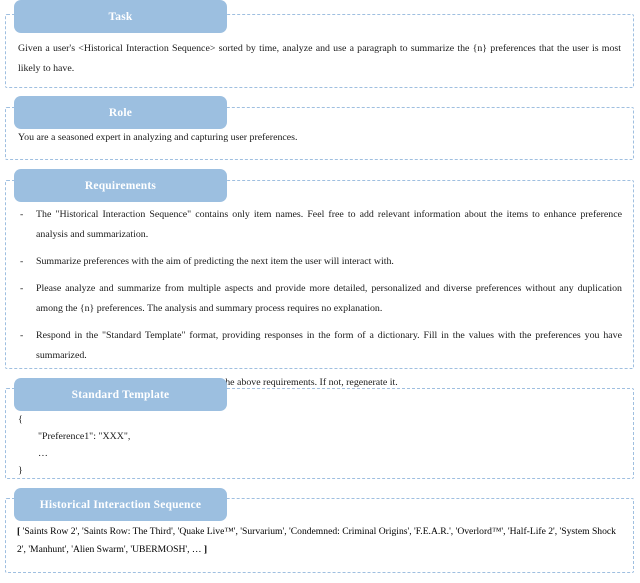 This screenshot has width=640, height=583. What do you see at coordinates (120, 185) in the screenshot?
I see `section-header-requirements: Requirements` at bounding box center [120, 185].